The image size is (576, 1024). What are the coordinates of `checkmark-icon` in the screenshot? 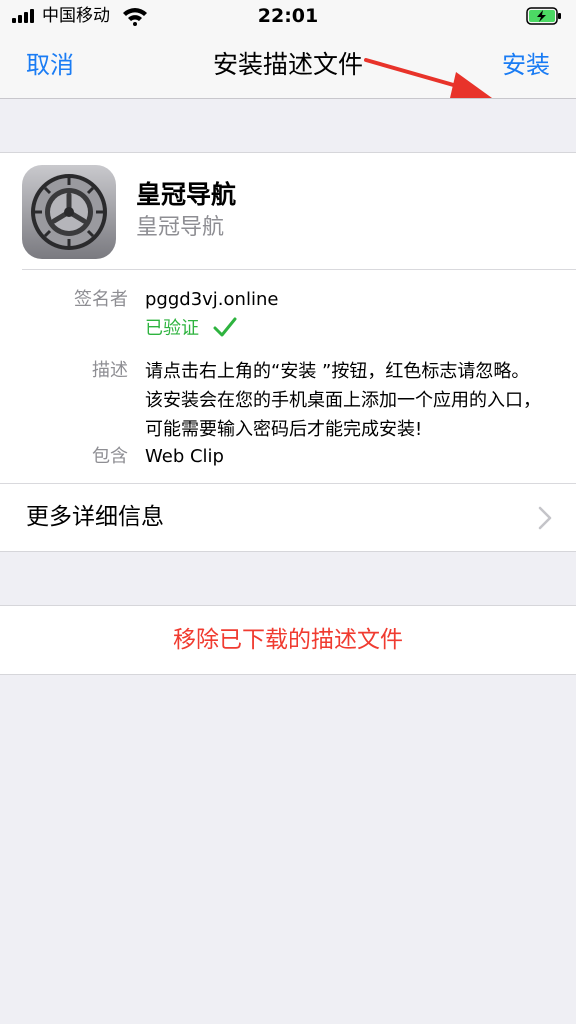 It's located at (225, 327).